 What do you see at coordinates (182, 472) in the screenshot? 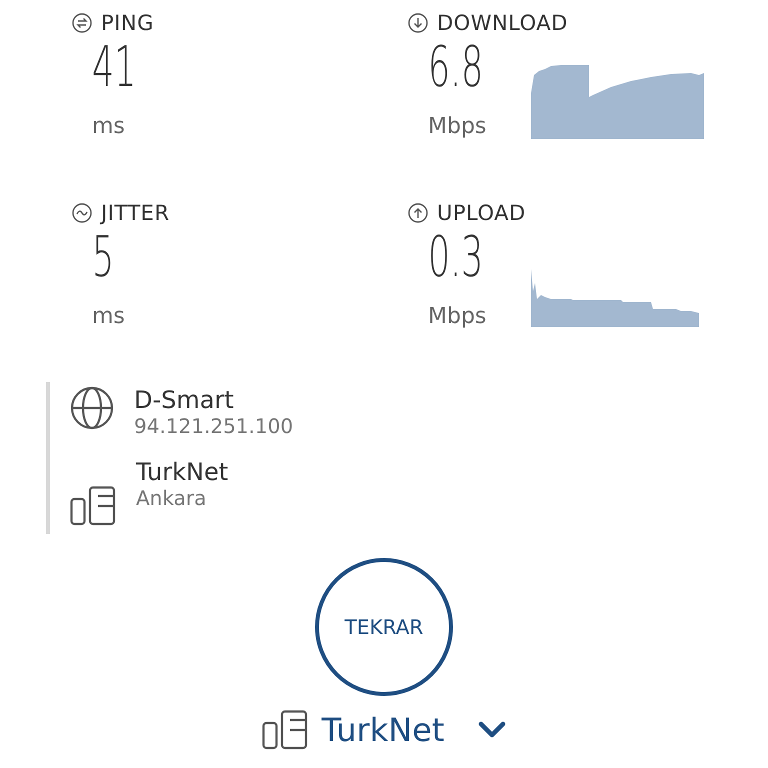
I see `connection-name: TurkNet` at bounding box center [182, 472].